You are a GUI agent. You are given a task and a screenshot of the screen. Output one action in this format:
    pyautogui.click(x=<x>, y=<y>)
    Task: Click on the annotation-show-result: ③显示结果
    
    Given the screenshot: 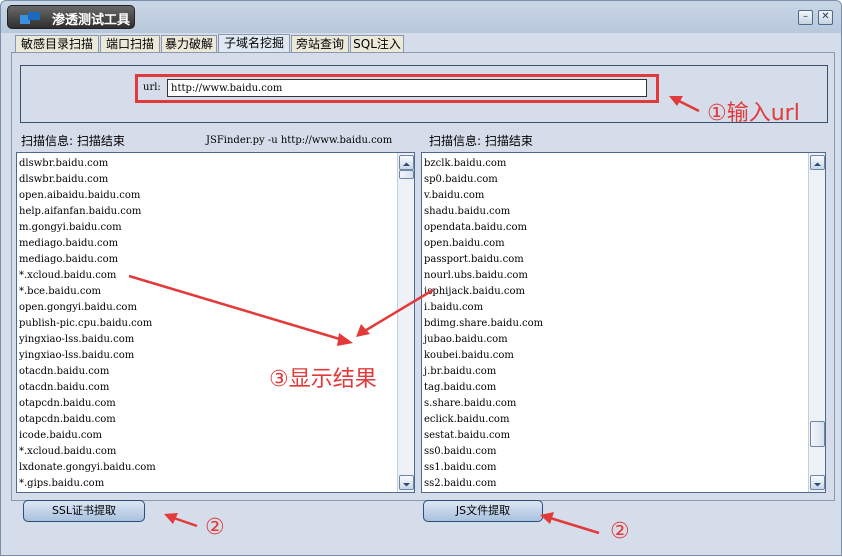 What is the action you would take?
    pyautogui.click(x=323, y=379)
    